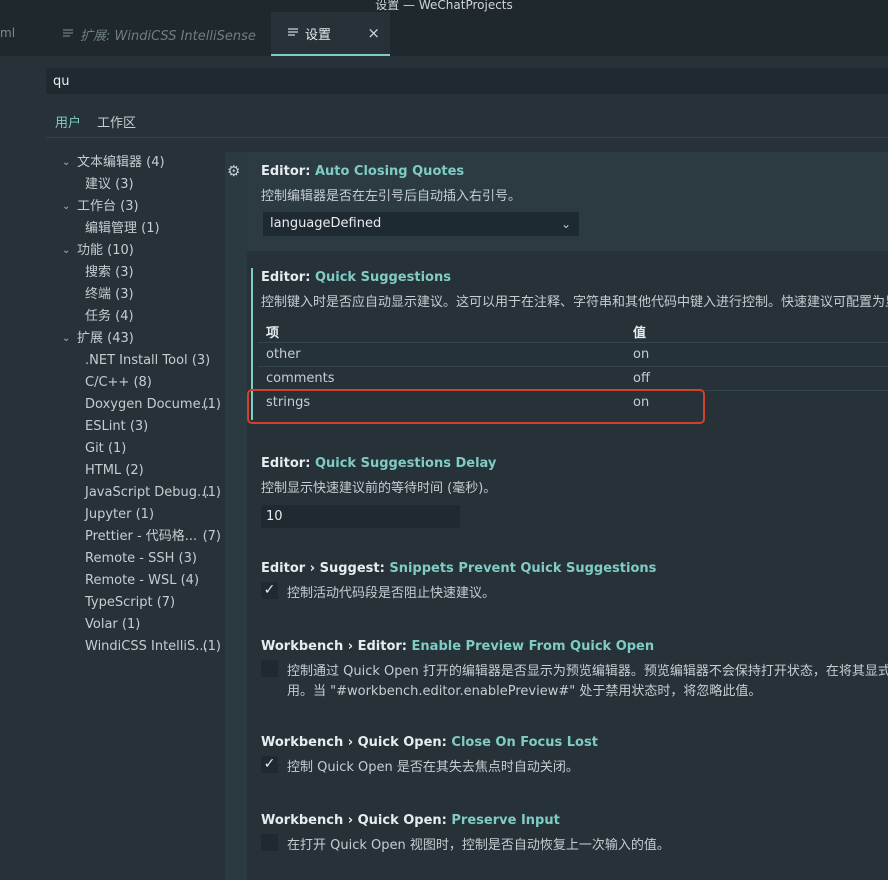  What do you see at coordinates (391, 593) in the screenshot?
I see `setting-description: 控制活动代码段是否阻止快速建议。` at bounding box center [391, 593].